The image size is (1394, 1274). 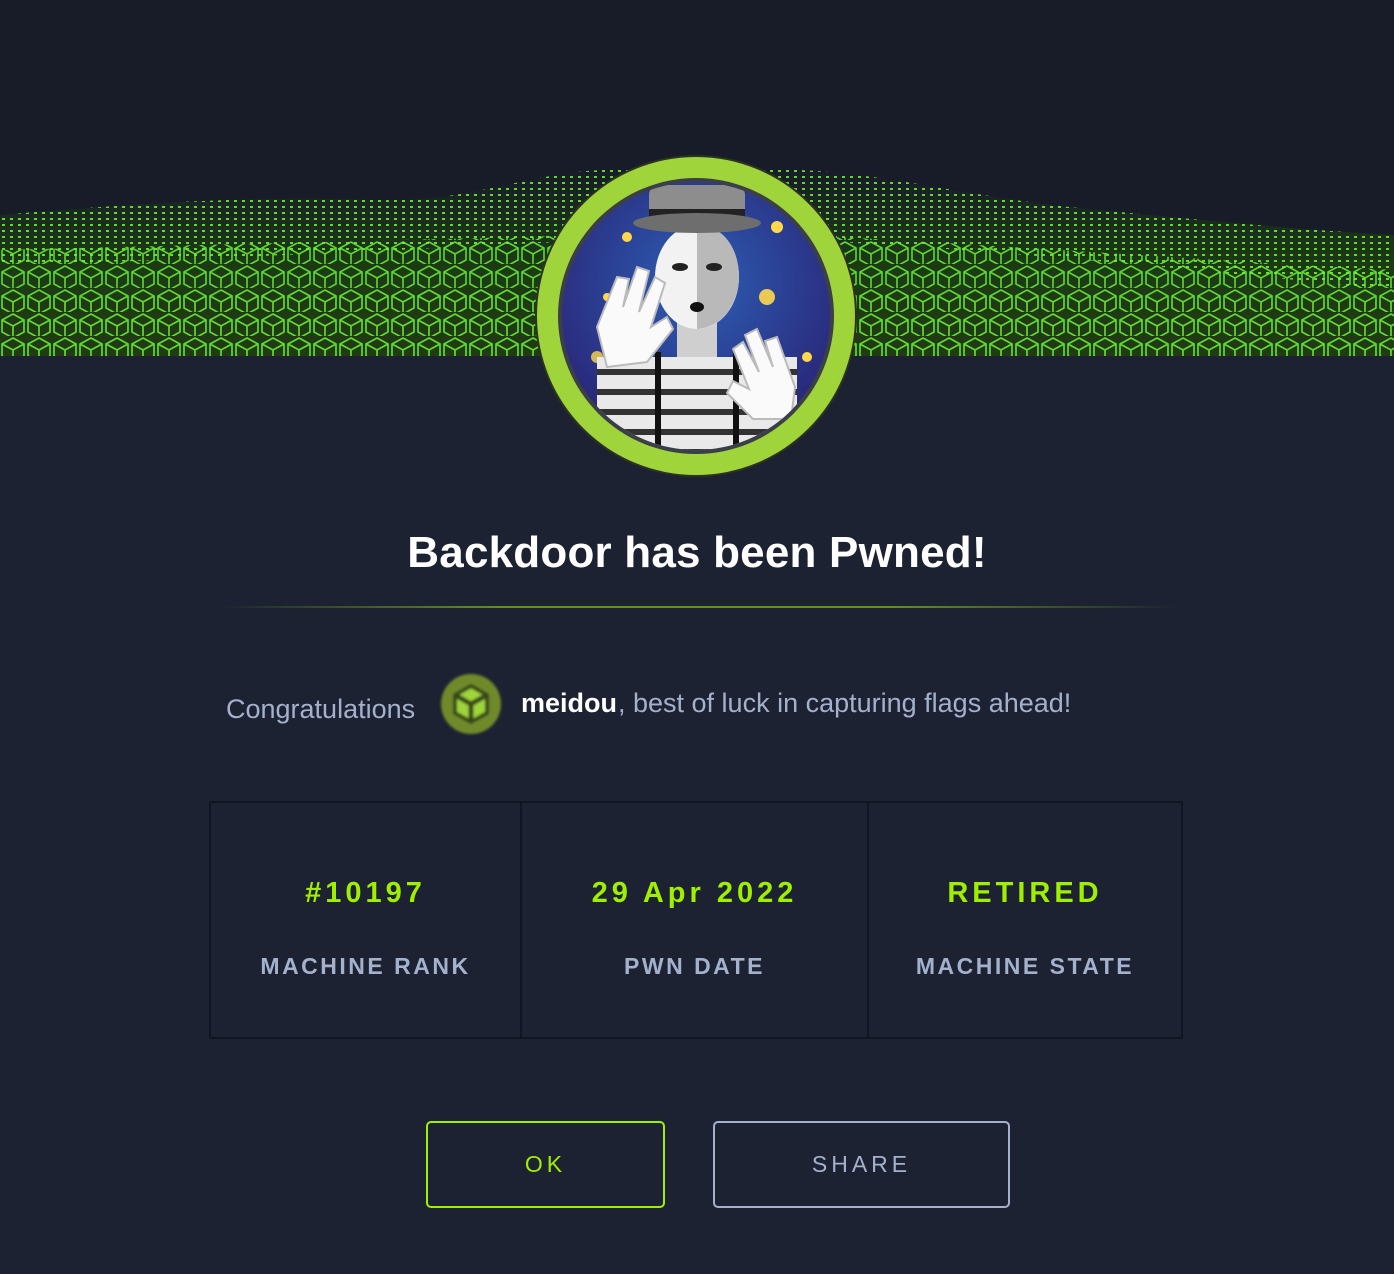 I want to click on machine-rank-value: #10197, so click(x=365, y=893).